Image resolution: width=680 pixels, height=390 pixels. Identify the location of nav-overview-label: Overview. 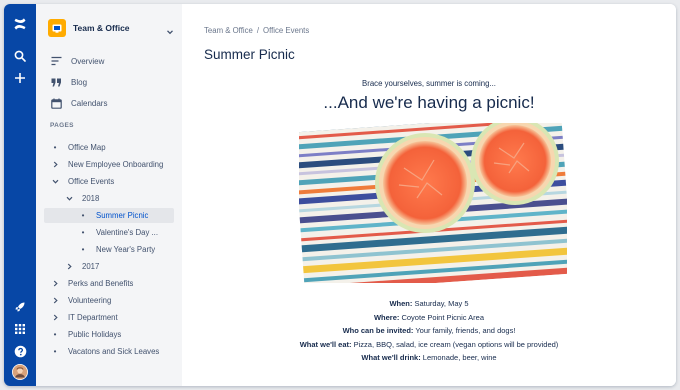
(88, 61).